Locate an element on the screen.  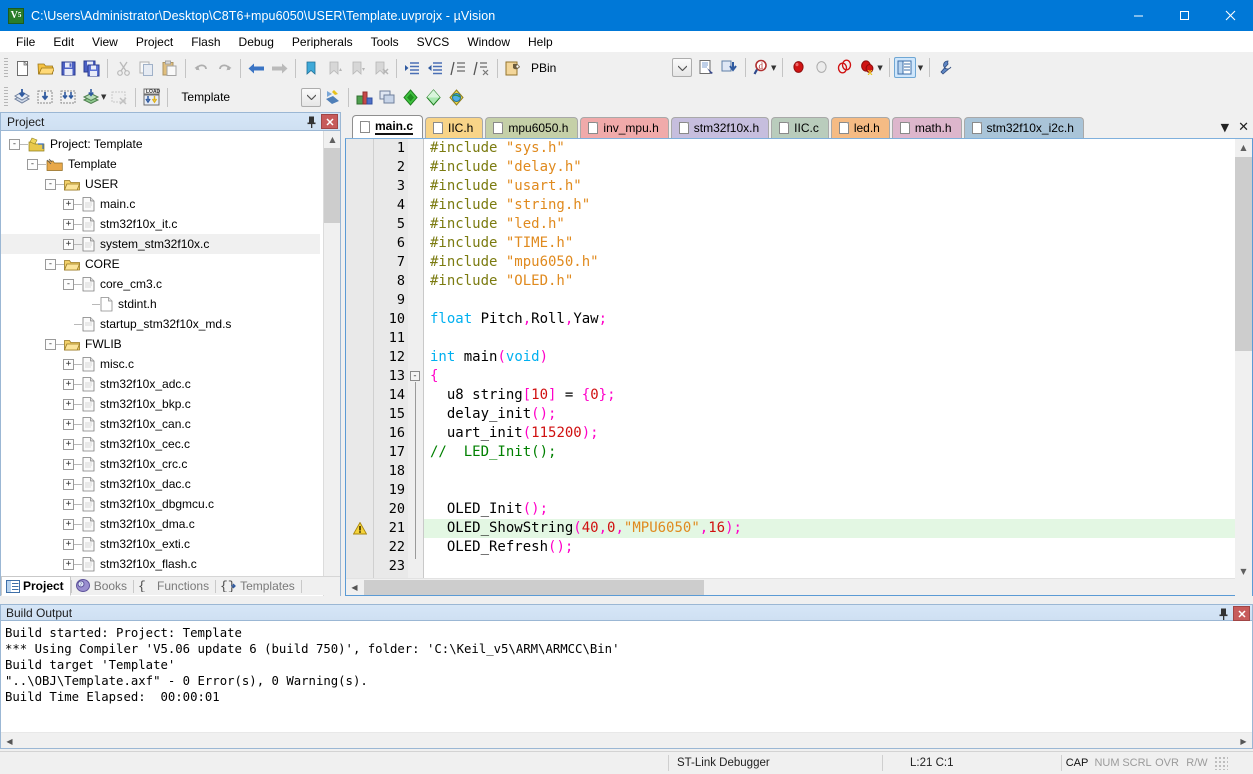
batch-build-icon is located at coordinates (91, 97).